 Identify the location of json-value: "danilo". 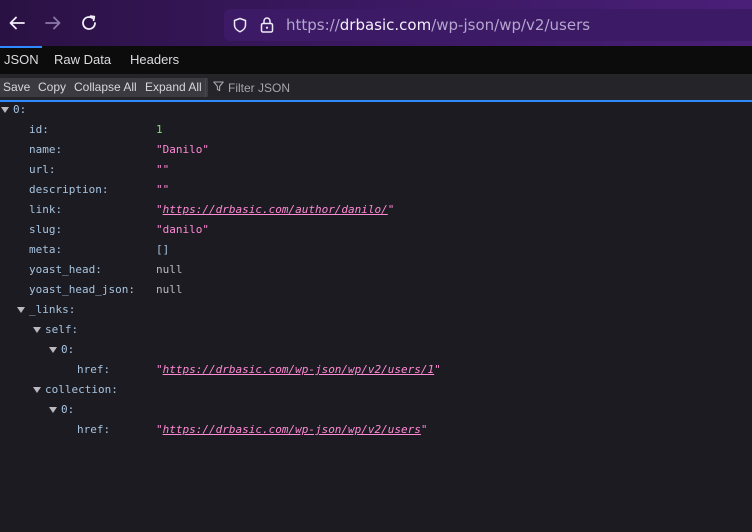
(182, 229).